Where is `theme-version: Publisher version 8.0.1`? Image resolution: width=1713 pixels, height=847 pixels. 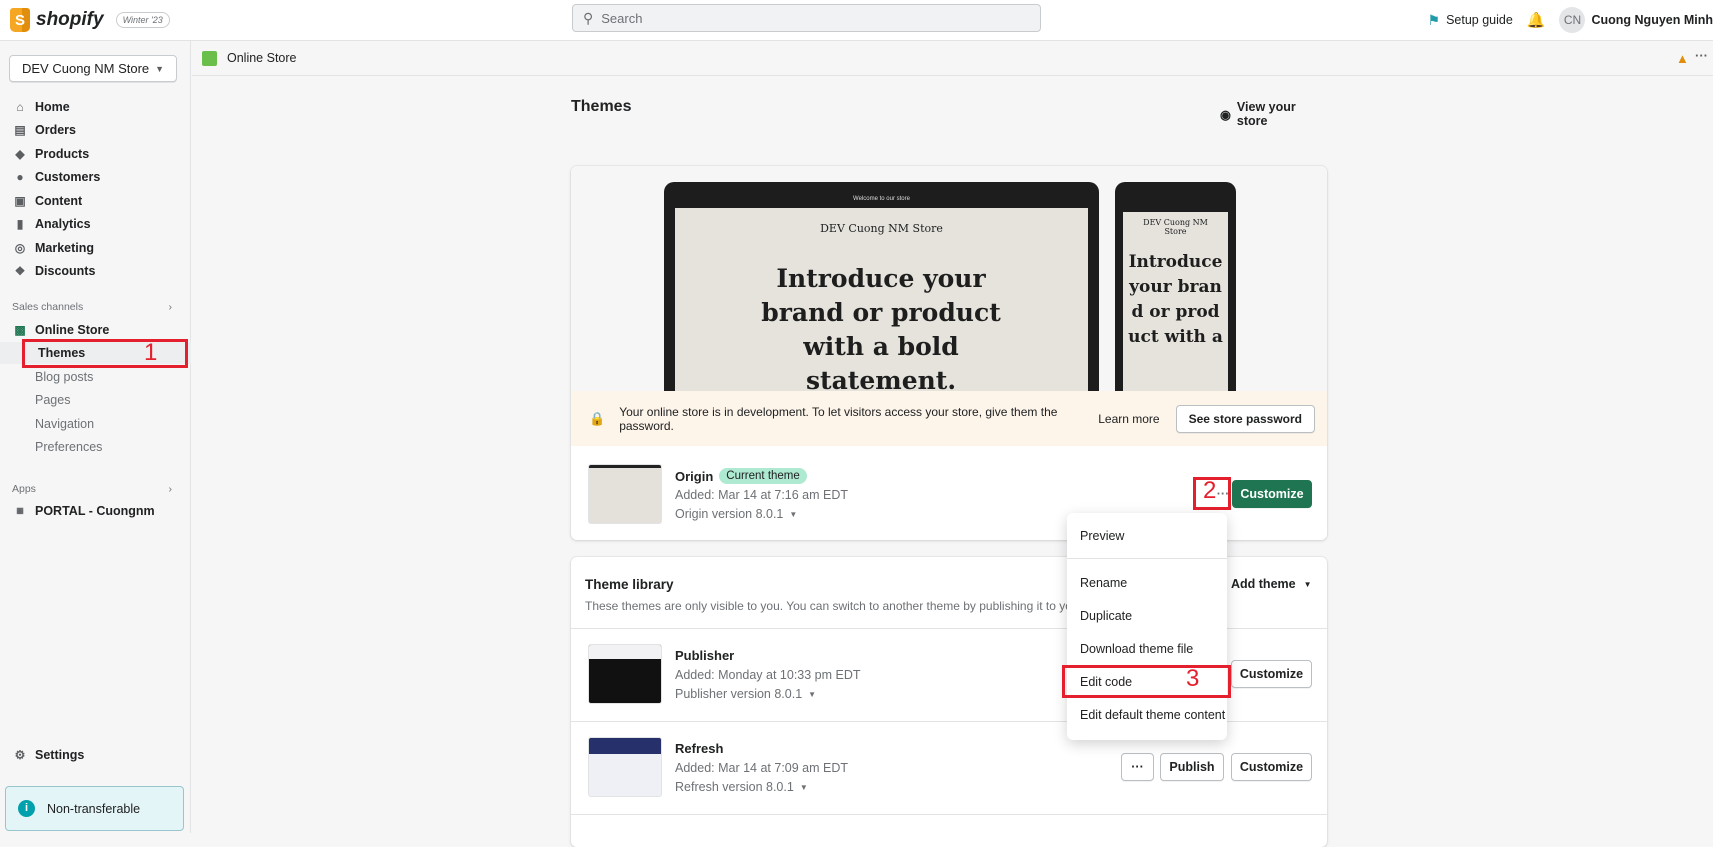 theme-version: Publisher version 8.0.1 is located at coordinates (738, 694).